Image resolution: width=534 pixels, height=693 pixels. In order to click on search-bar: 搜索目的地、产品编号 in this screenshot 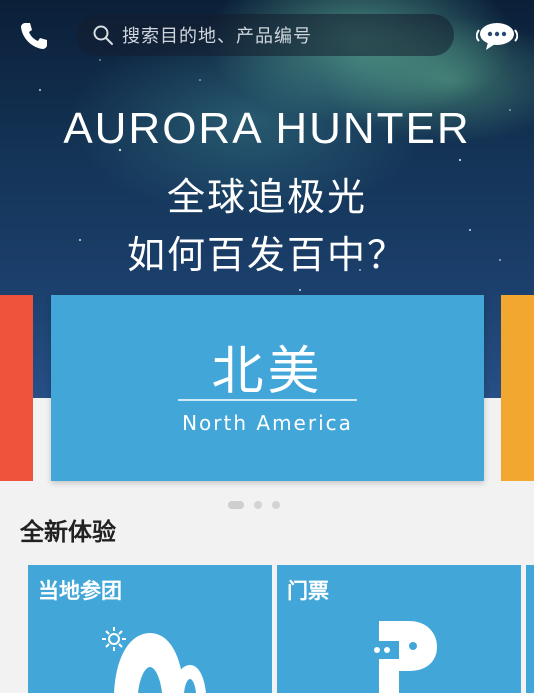, I will do `click(265, 35)`.